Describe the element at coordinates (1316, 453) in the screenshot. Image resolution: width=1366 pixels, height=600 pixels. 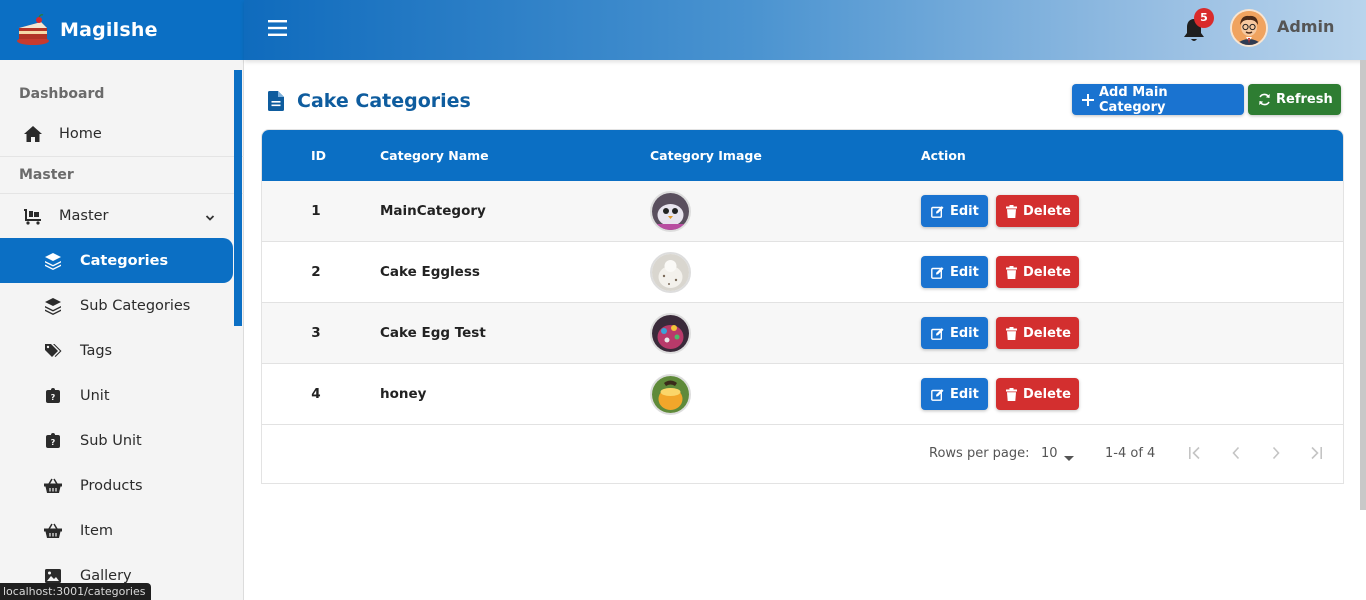
I see `last-page-icon` at that location.